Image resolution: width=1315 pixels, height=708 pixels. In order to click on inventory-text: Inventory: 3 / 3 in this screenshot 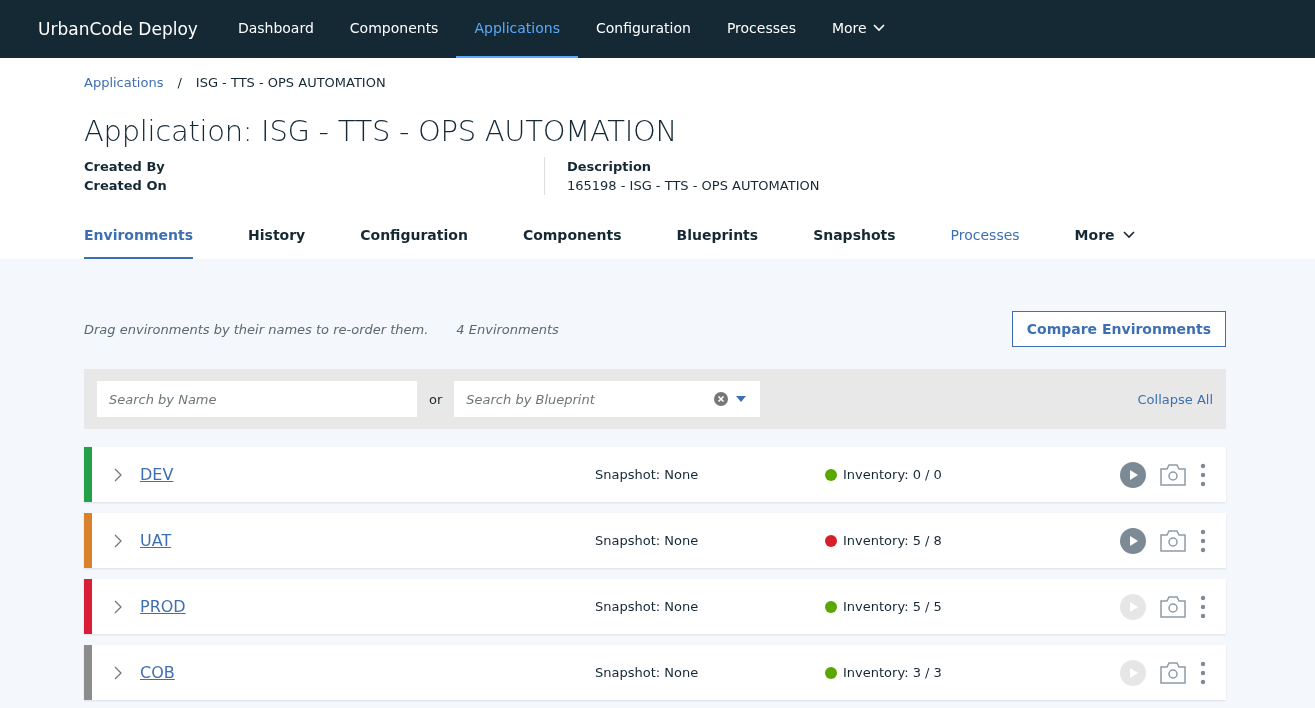, I will do `click(892, 672)`.